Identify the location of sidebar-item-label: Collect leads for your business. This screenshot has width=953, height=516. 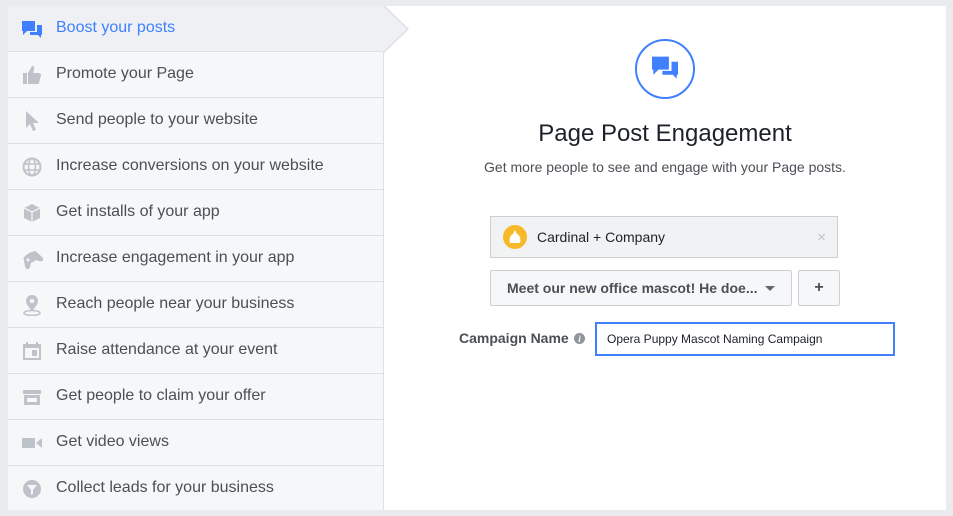
(165, 487).